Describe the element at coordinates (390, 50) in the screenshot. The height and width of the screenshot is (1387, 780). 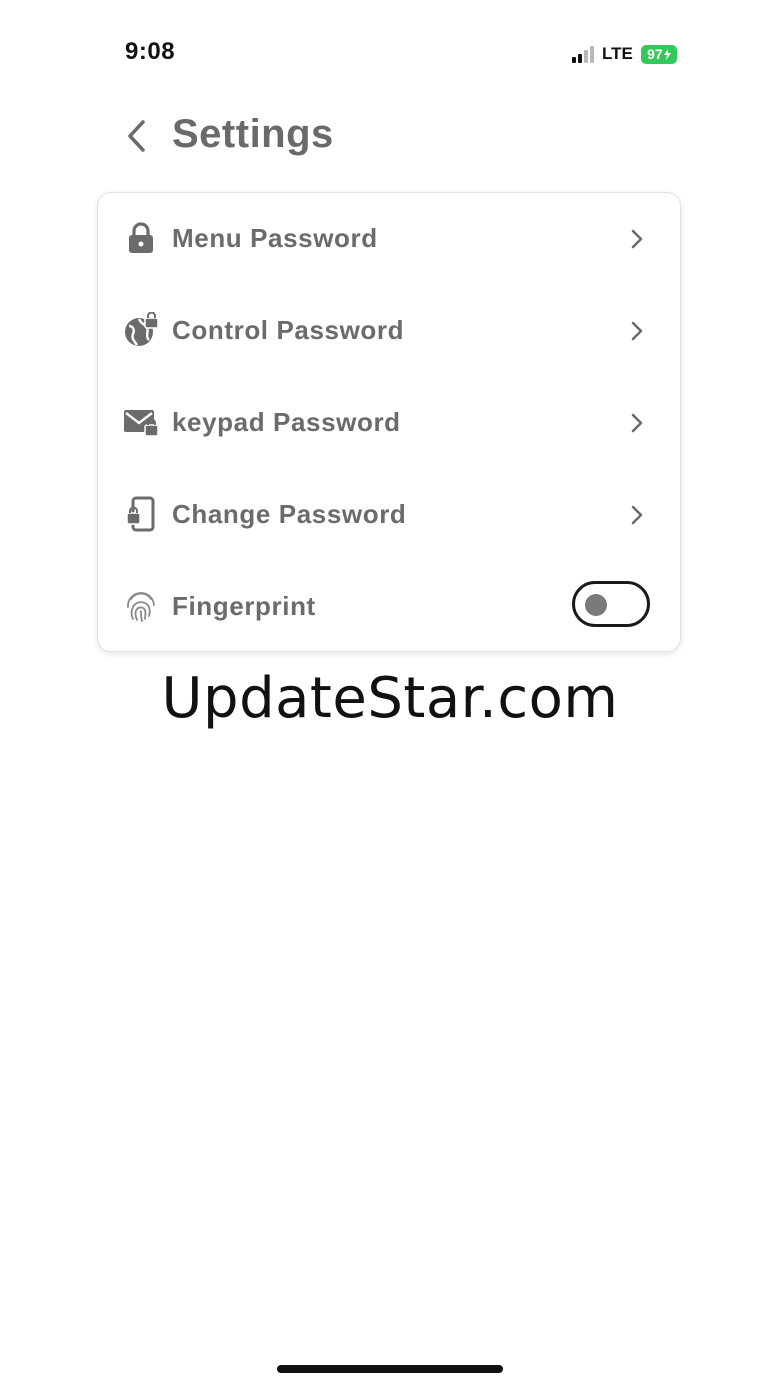
I see `status-bar: 9:08 LTE 97` at that location.